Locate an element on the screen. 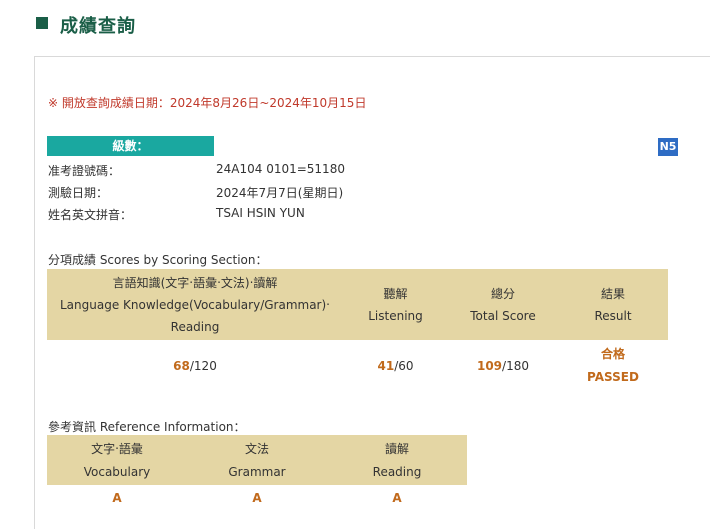 Image resolution: width=710 pixels, height=529 pixels. name-label: 姓名英文拼音： is located at coordinates (90, 215).